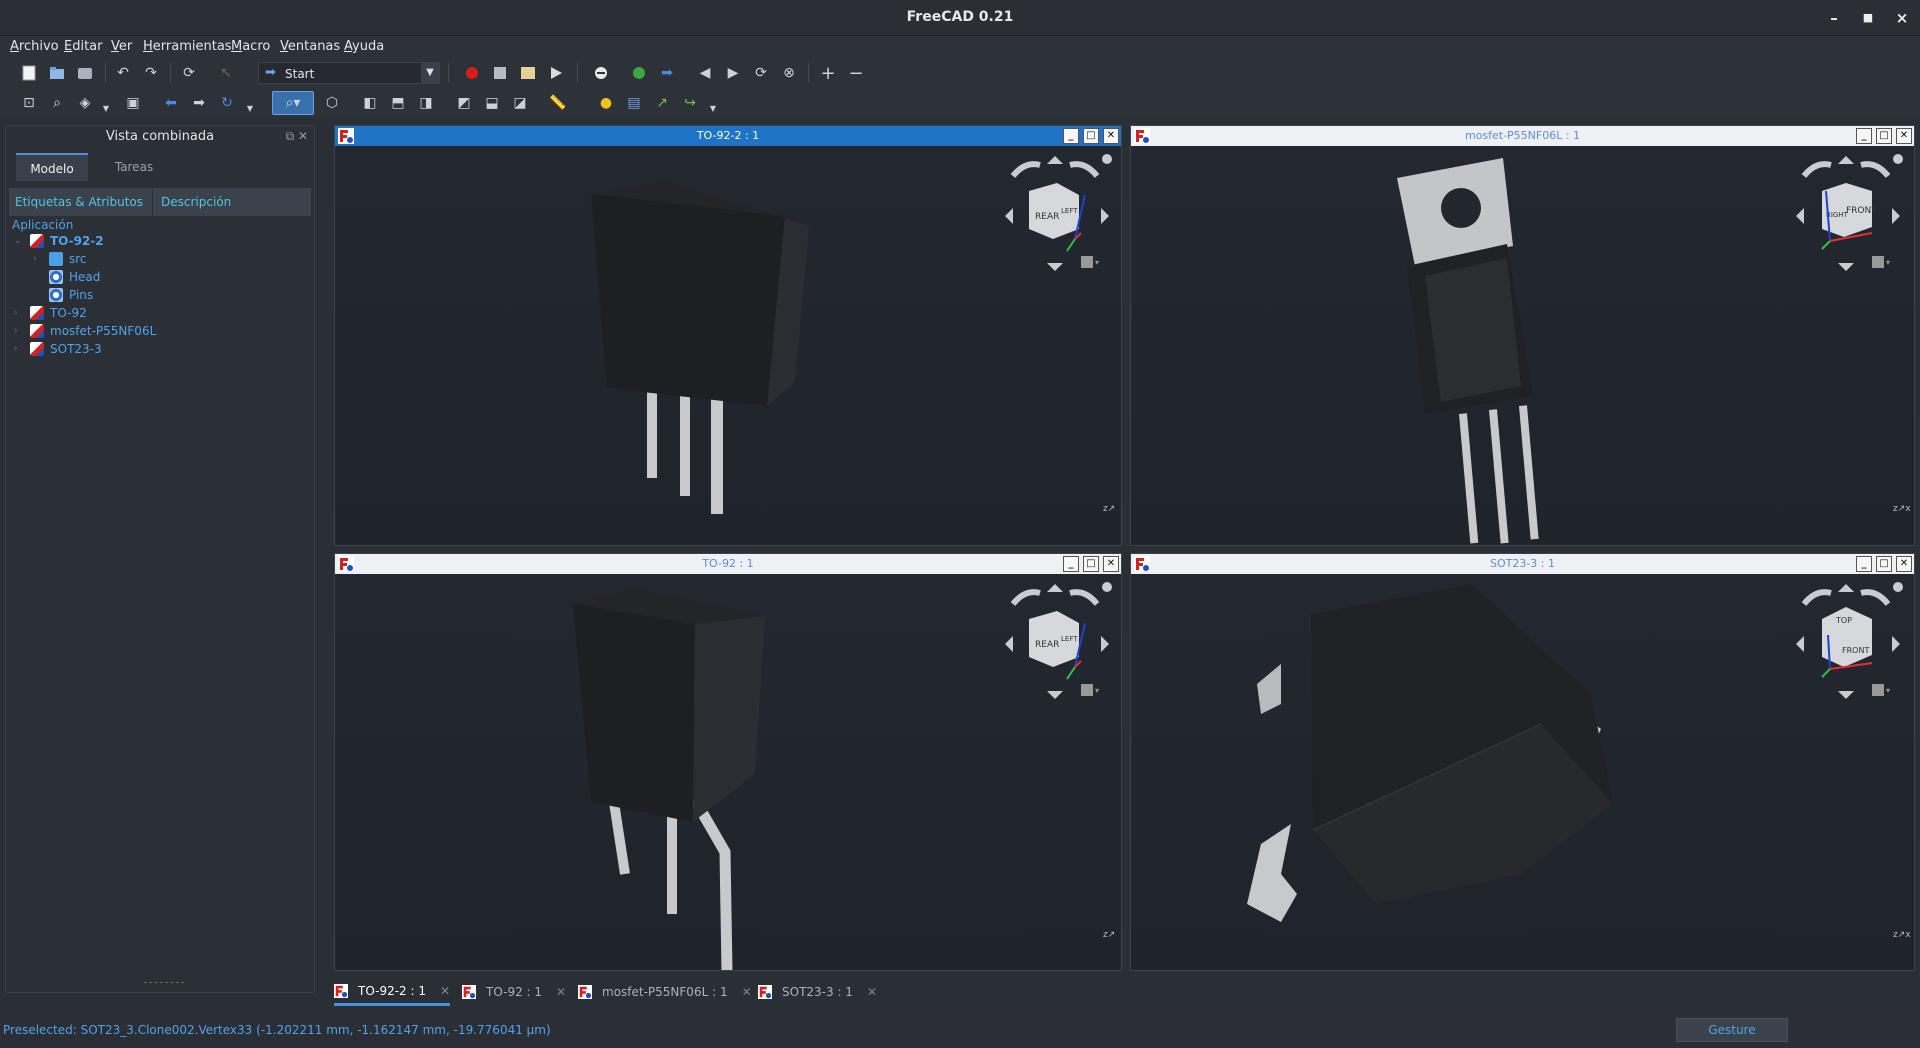 The image size is (1920, 1048). Describe the element at coordinates (50, 313) in the screenshot. I see `tree-item: › TO-92` at that location.